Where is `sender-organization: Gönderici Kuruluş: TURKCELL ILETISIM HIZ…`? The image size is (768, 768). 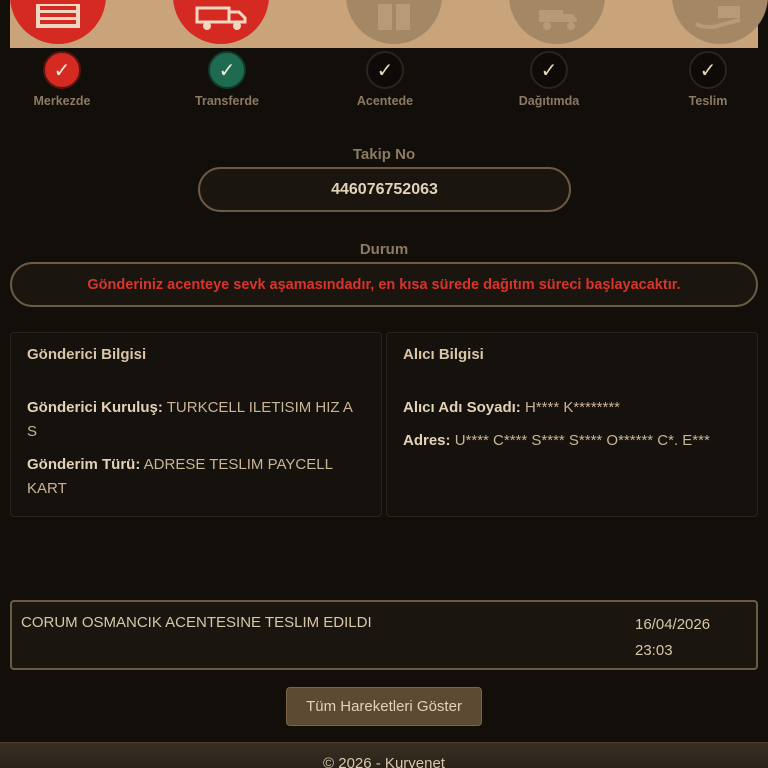 sender-organization: Gönderici Kuruluş: TURKCELL ILETISIM HIZ… is located at coordinates (196, 420).